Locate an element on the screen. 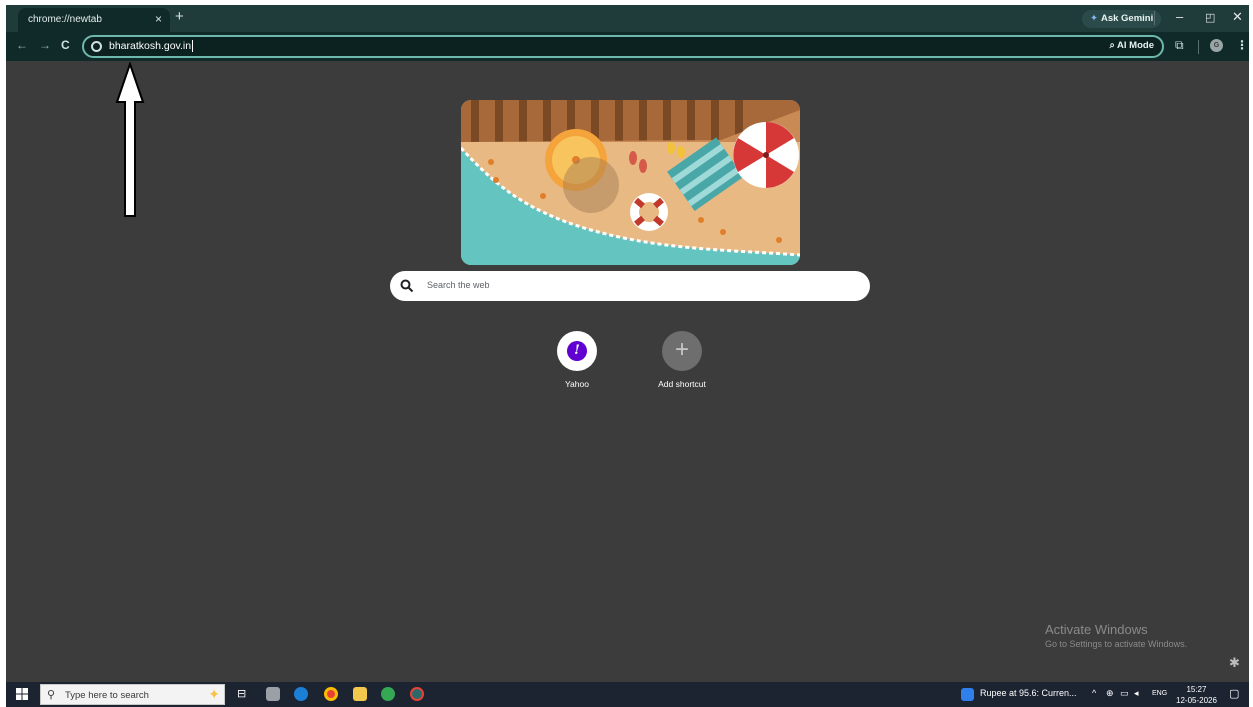  site-info-icon is located at coordinates (96, 46).